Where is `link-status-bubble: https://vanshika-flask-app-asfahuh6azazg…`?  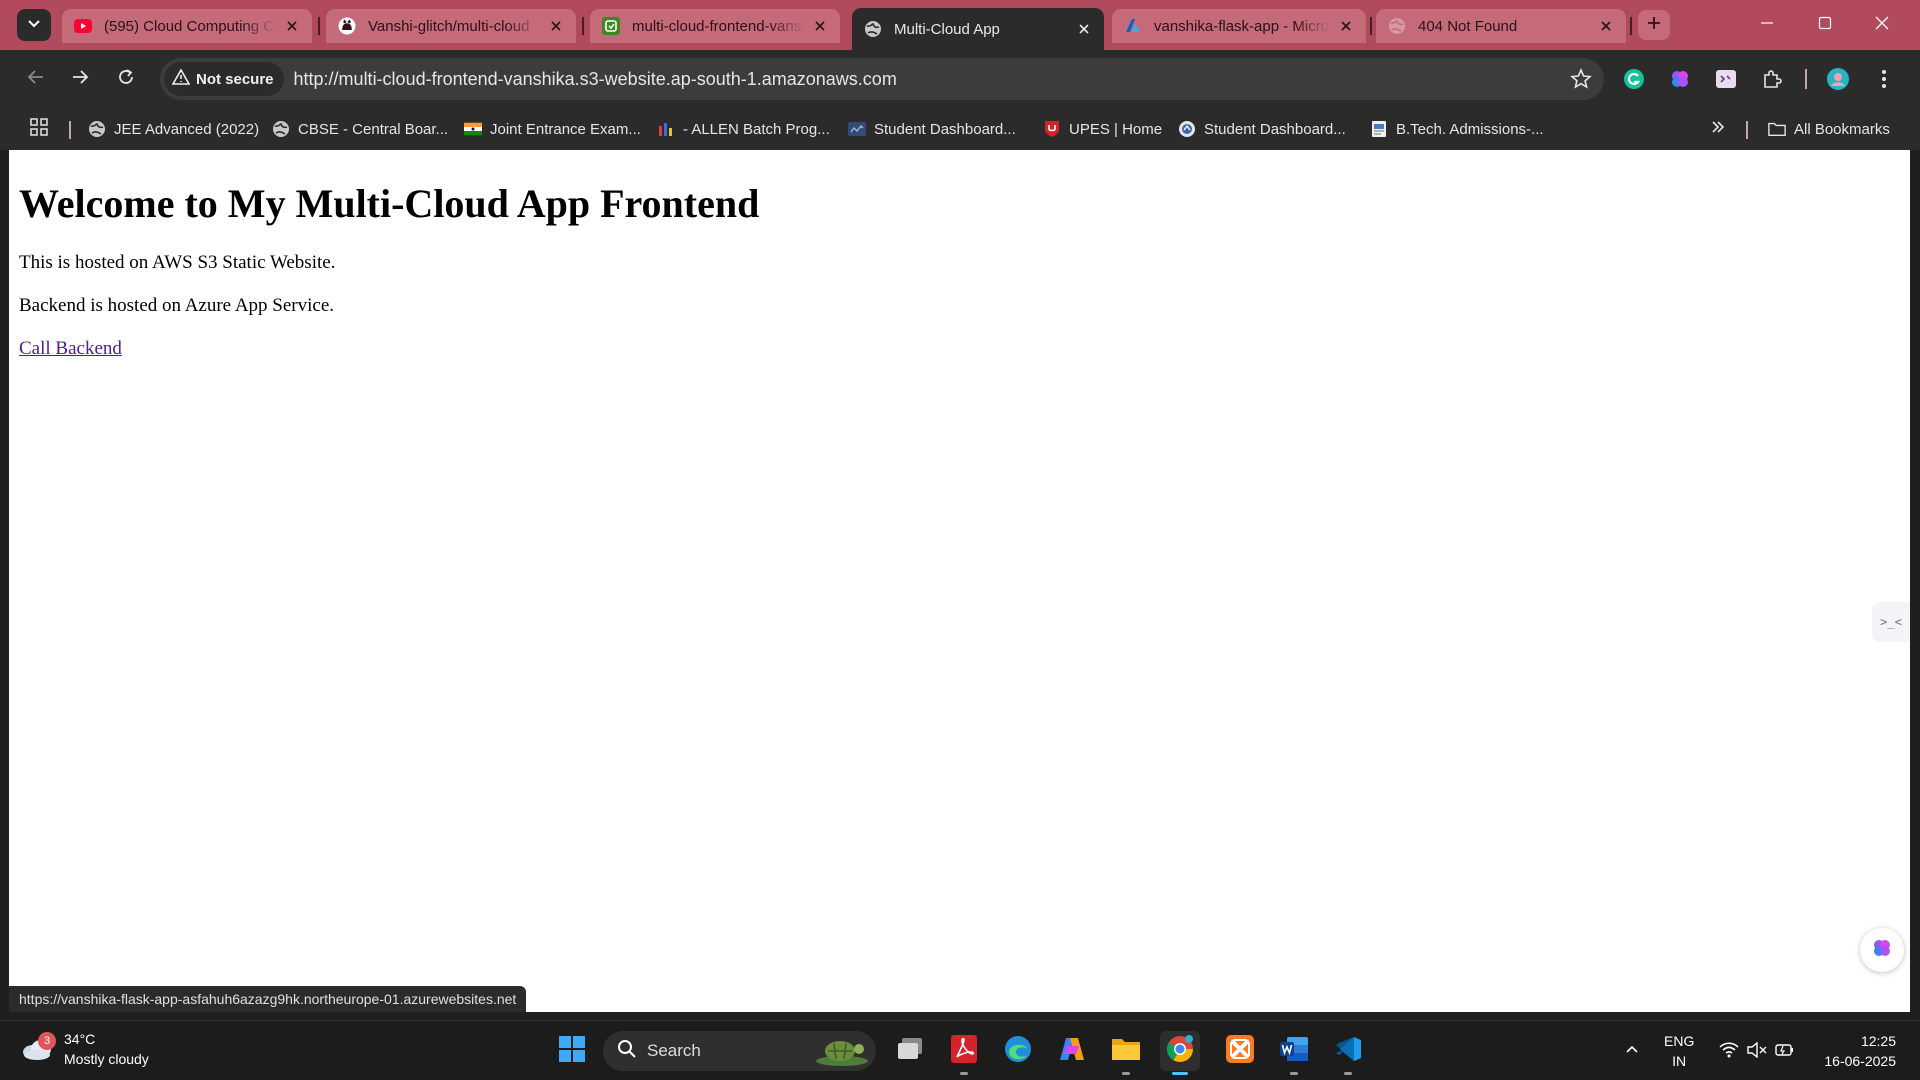 link-status-bubble: https://vanshika-flask-app-asfahuh6azazg… is located at coordinates (268, 999).